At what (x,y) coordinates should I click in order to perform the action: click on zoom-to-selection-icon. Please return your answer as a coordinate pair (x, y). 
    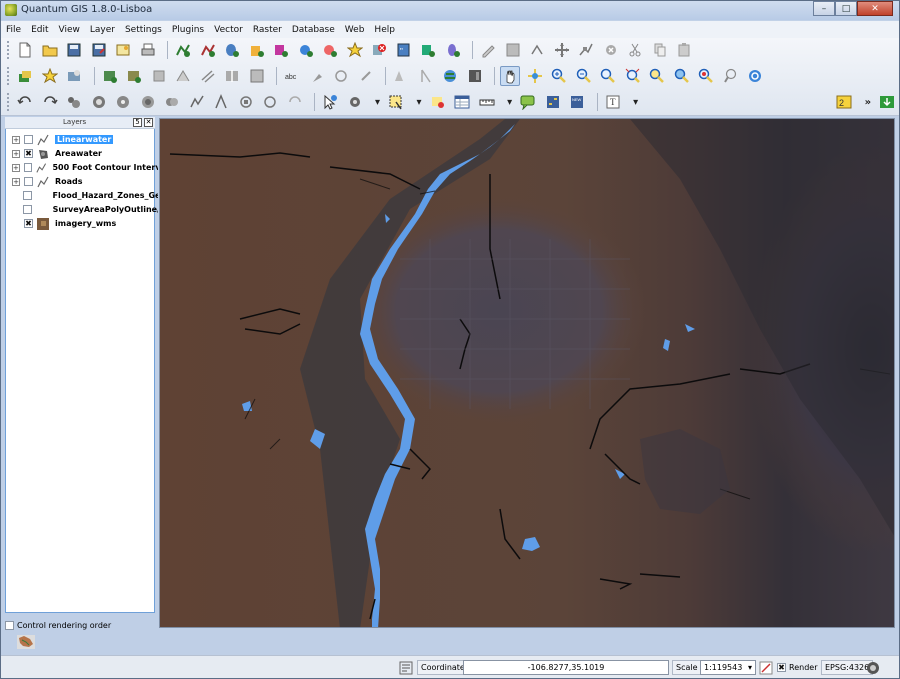
    Looking at the image, I should click on (657, 76).